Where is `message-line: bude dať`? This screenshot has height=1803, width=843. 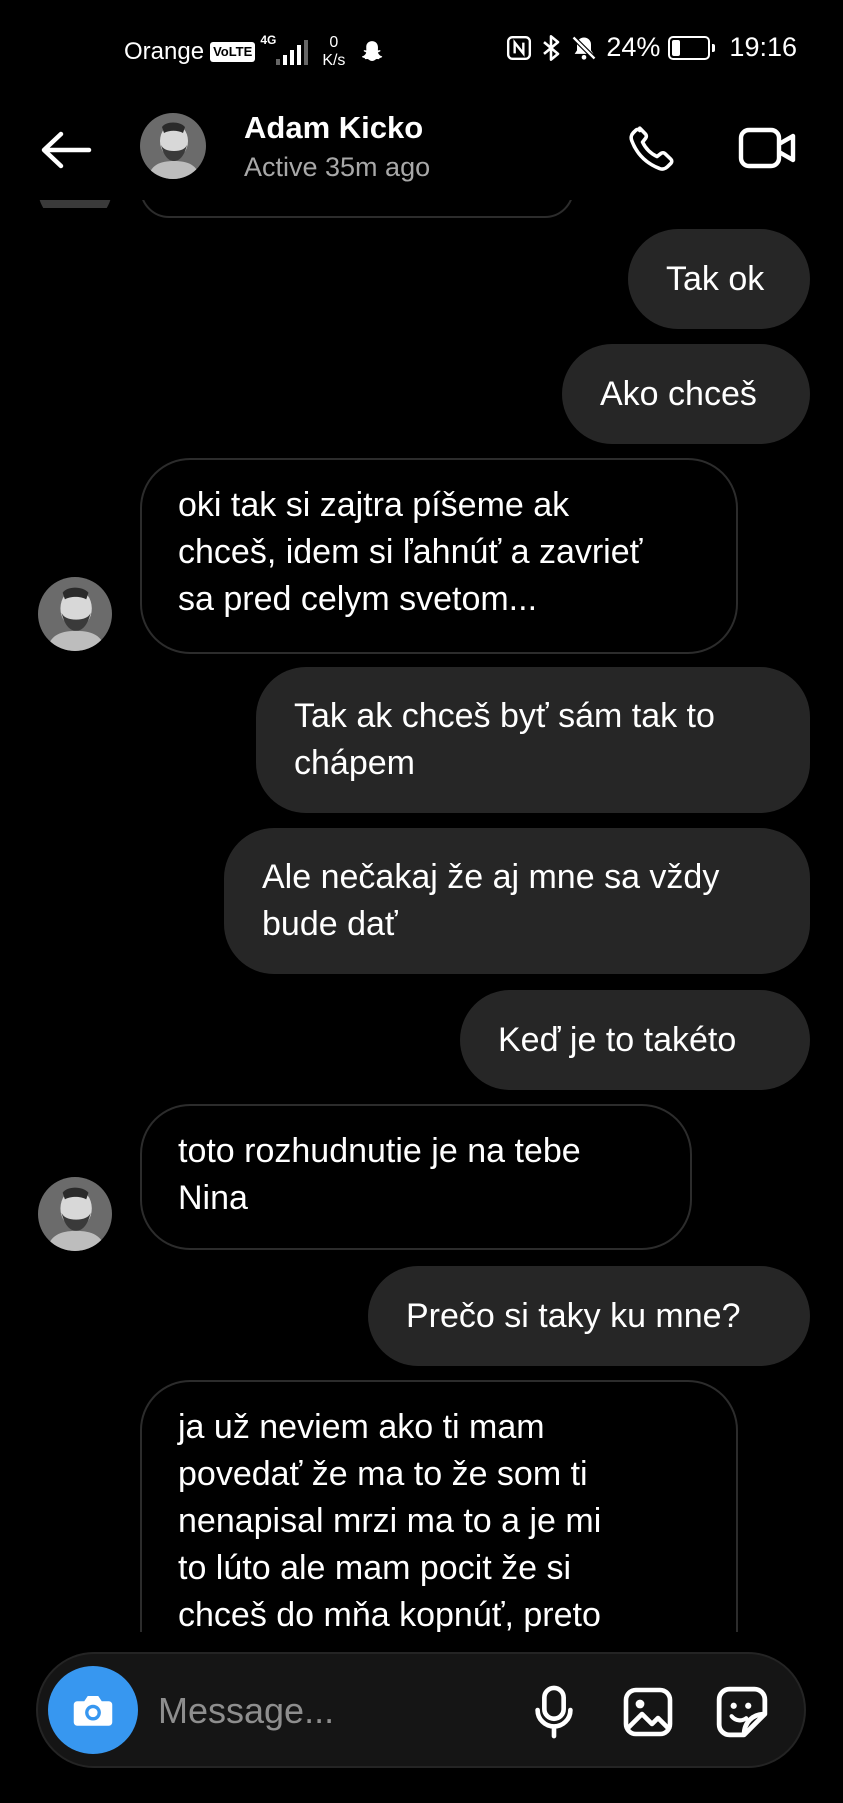 message-line: bude dať is located at coordinates (330, 924).